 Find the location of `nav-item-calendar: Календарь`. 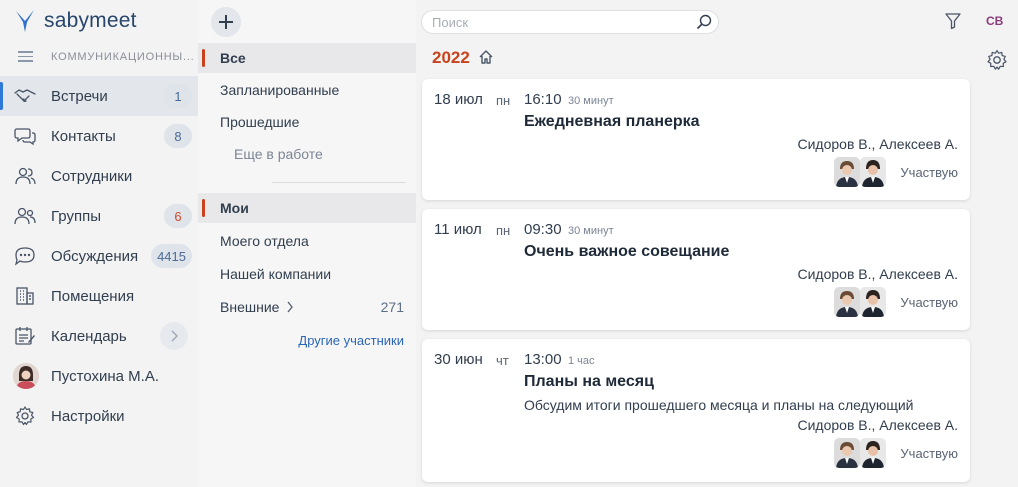

nav-item-calendar: Календарь is located at coordinates (99, 336).